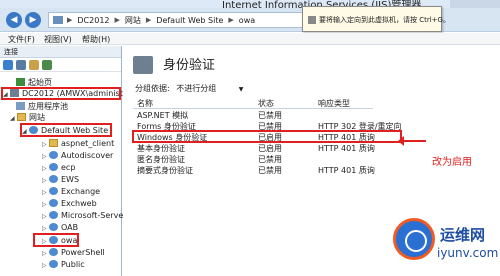 The image size is (500, 276). I want to click on tree-label: owa, so click(69, 240).